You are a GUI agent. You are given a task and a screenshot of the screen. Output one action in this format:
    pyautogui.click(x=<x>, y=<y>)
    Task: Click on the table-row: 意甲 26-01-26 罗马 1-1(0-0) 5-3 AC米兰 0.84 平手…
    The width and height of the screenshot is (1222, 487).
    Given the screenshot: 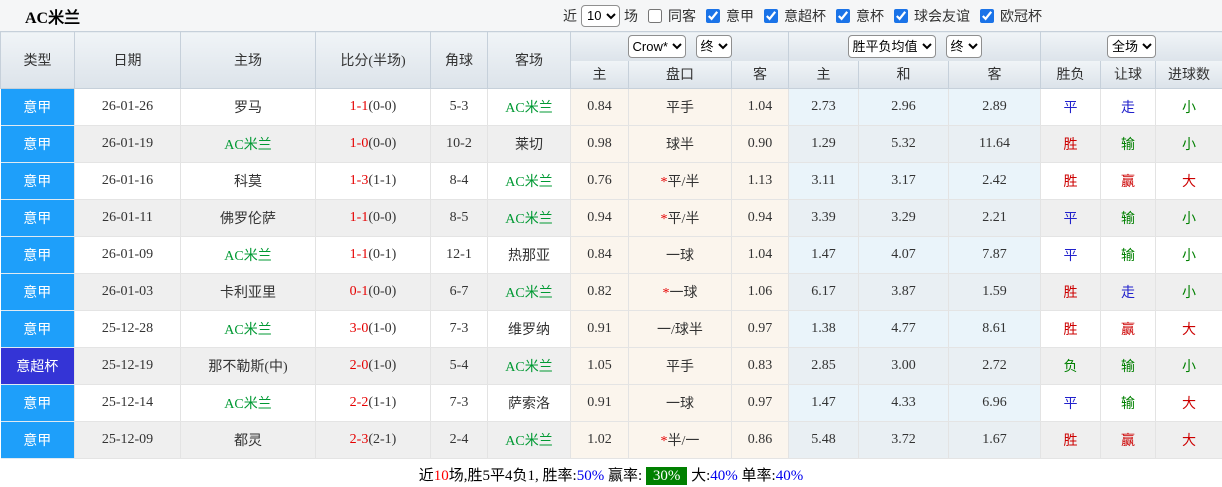 What is the action you would take?
    pyautogui.click(x=611, y=107)
    